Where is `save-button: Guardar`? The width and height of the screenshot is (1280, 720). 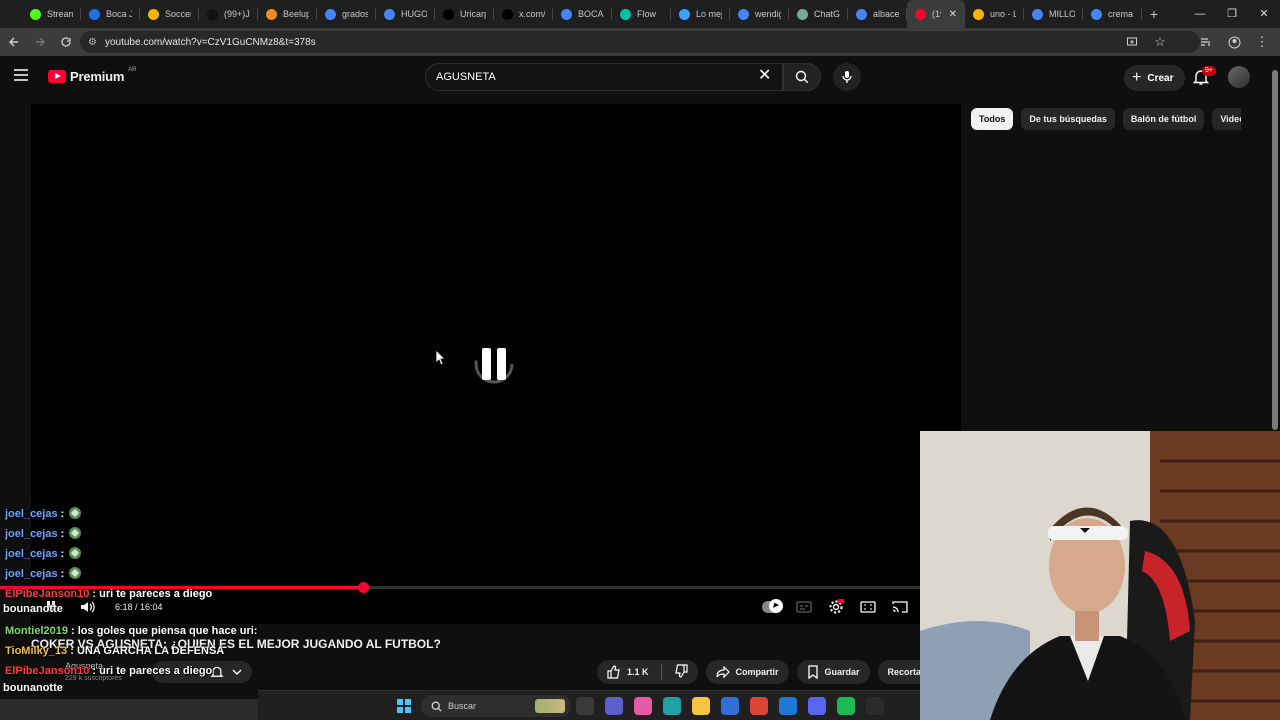
save-button: Guardar is located at coordinates (833, 672).